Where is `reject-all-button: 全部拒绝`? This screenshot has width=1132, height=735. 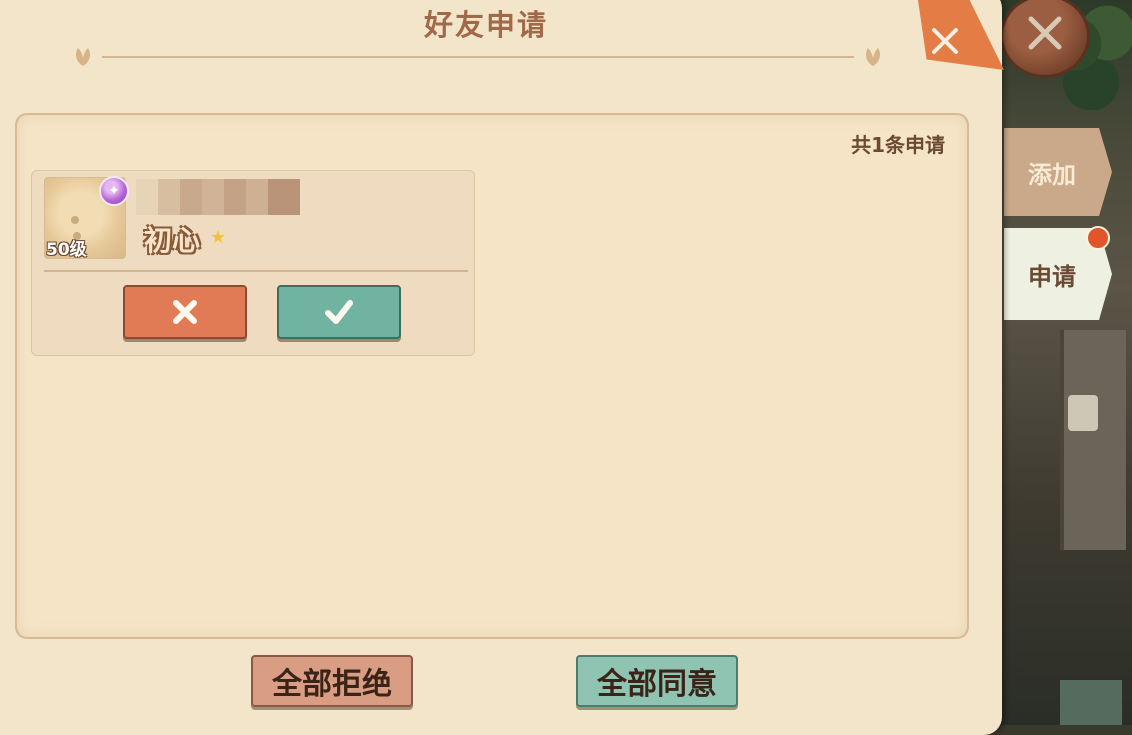 reject-all-button: 全部拒绝 is located at coordinates (332, 681).